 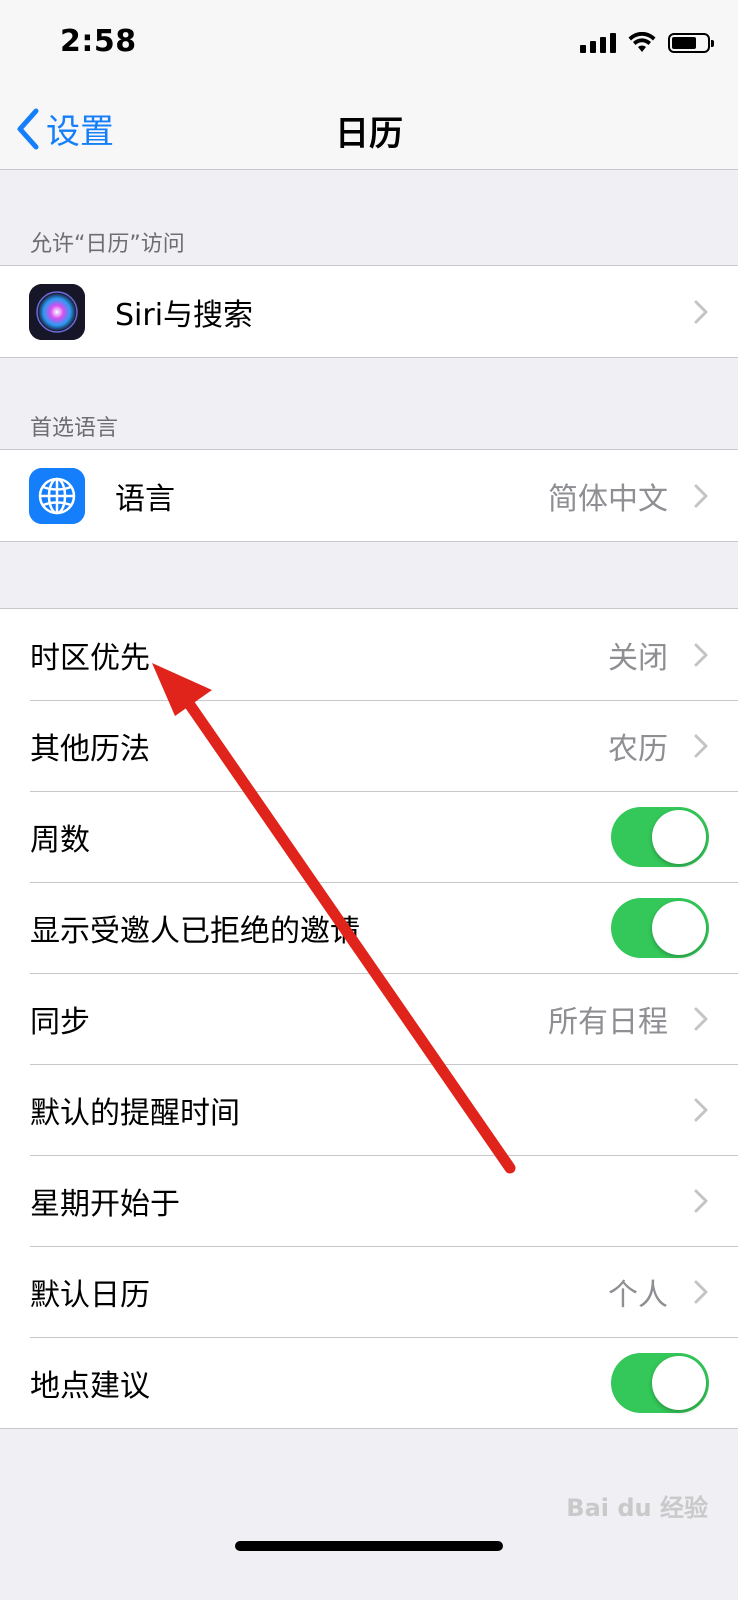 I want to click on default-calendar-value: 个人, so click(x=638, y=1295).